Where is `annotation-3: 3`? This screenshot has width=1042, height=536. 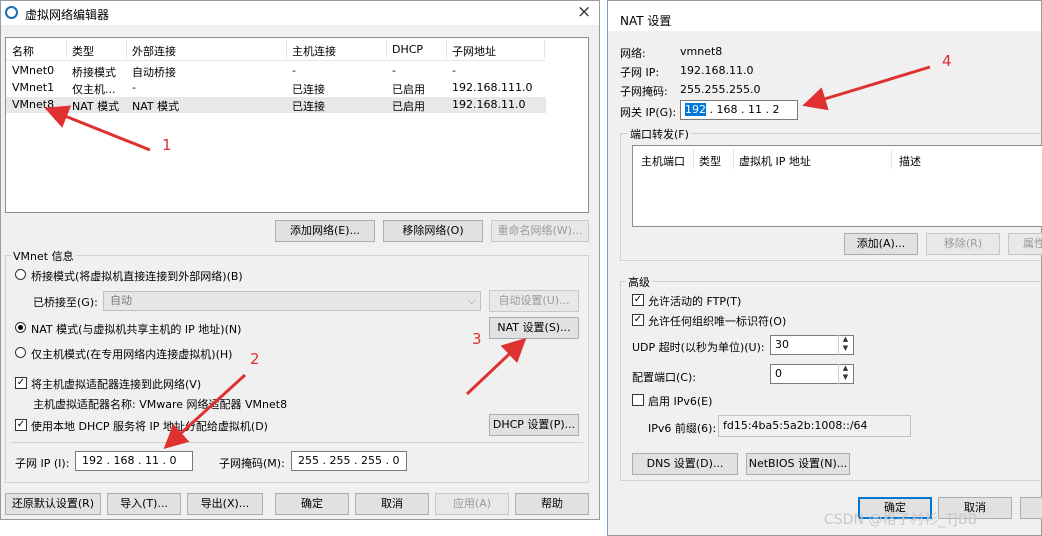
annotation-3: 3 is located at coordinates (477, 339).